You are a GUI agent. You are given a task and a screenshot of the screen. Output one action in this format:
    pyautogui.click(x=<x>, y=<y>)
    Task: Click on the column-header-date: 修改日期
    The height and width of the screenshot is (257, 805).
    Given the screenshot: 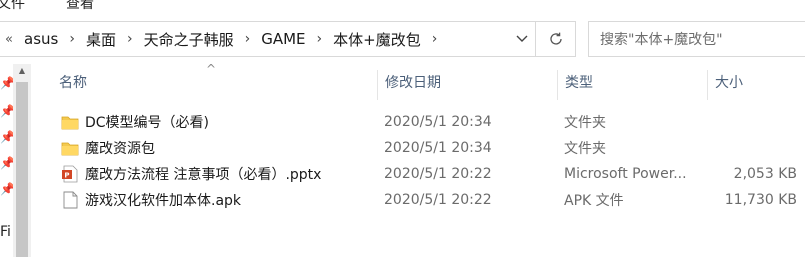 What is the action you would take?
    pyautogui.click(x=467, y=82)
    